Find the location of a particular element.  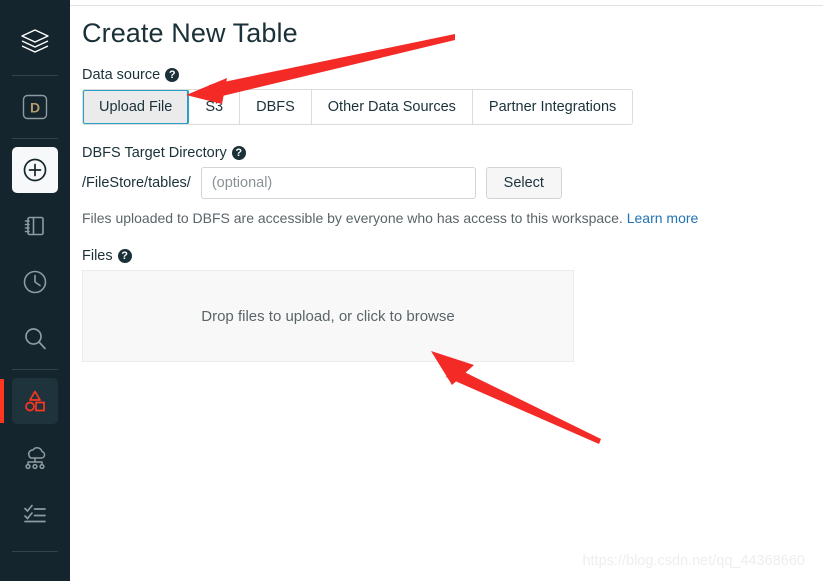

sidebar-slot-clusters is located at coordinates (35, 457).